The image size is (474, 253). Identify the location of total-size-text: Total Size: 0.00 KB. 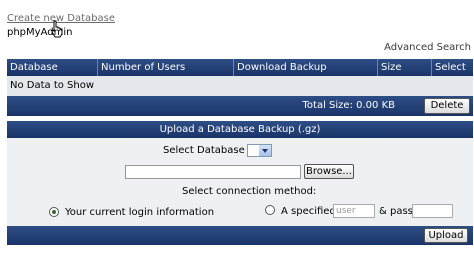
(348, 105).